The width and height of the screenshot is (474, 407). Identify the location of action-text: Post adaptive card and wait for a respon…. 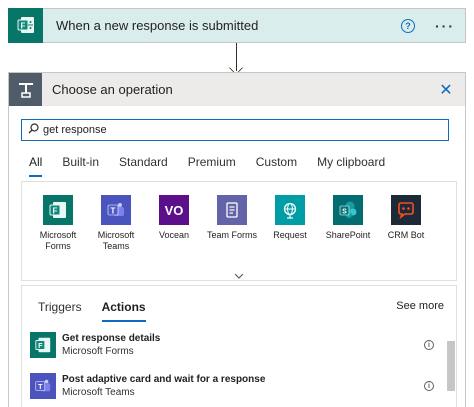
(243, 386).